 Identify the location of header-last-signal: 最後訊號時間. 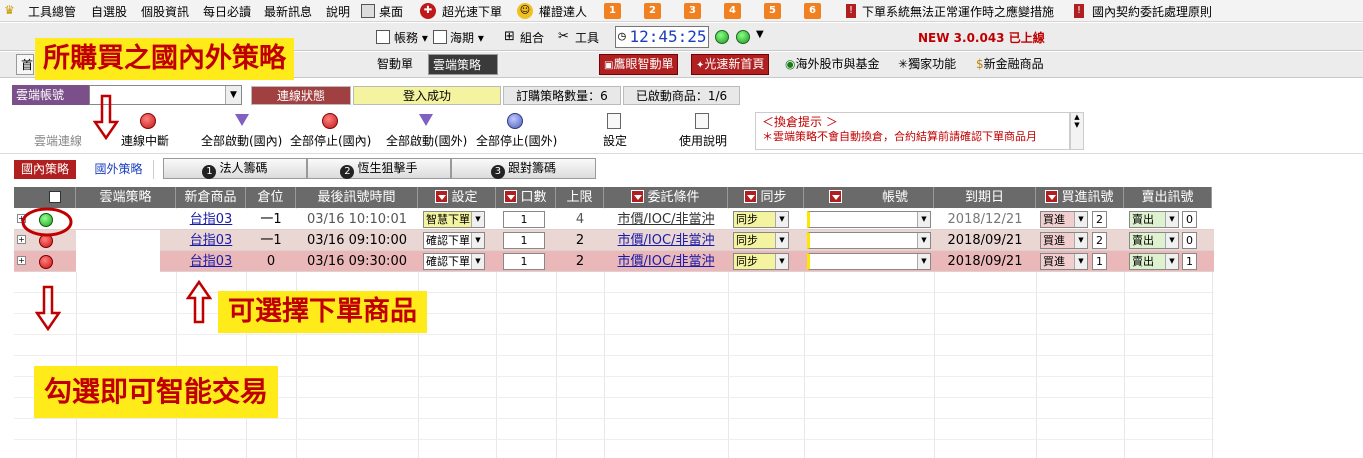
(357, 197).